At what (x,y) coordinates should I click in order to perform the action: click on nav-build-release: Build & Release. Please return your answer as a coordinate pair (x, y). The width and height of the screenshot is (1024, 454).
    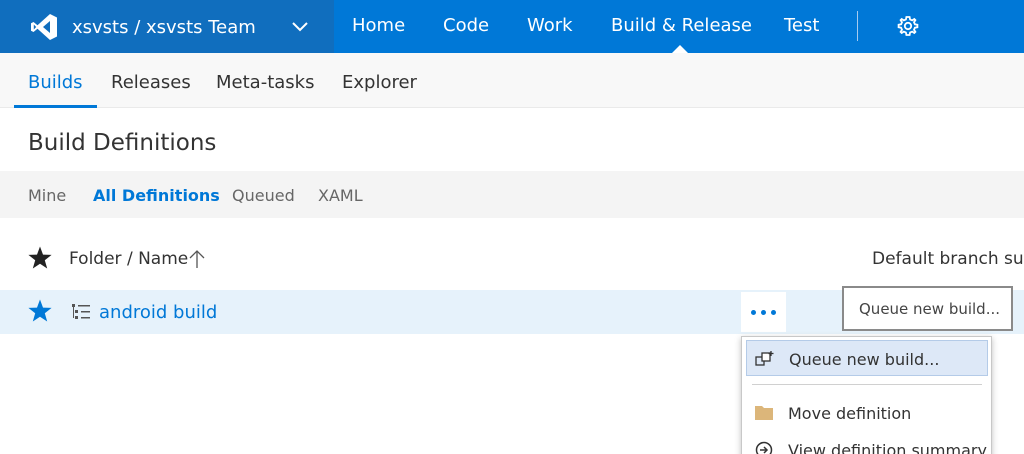
    Looking at the image, I should click on (681, 25).